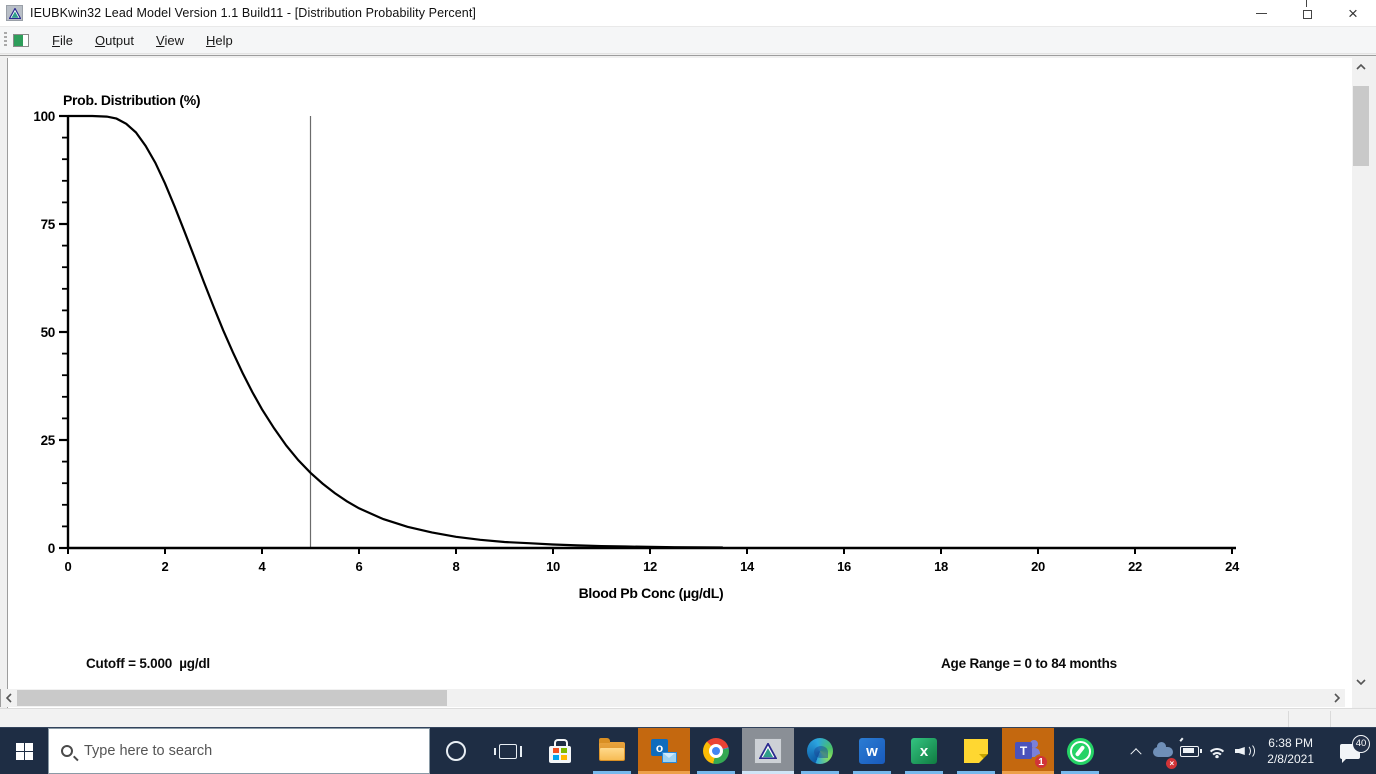 The image size is (1376, 774). I want to click on vertical-scrollbar, so click(1361, 374).